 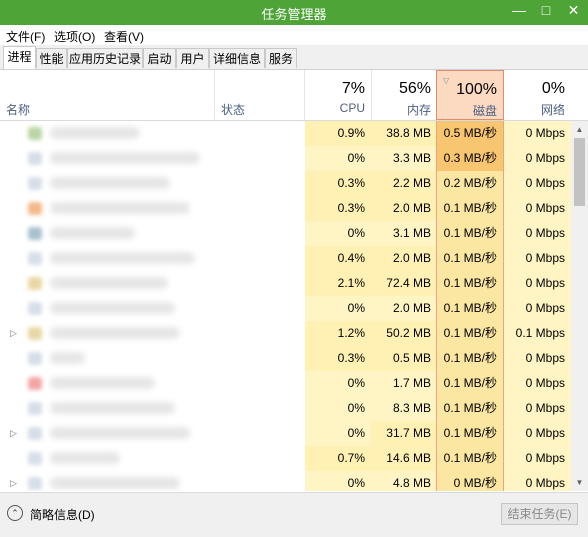 What do you see at coordinates (470, 133) in the screenshot?
I see `row-disk: 0.5 MB/秒` at bounding box center [470, 133].